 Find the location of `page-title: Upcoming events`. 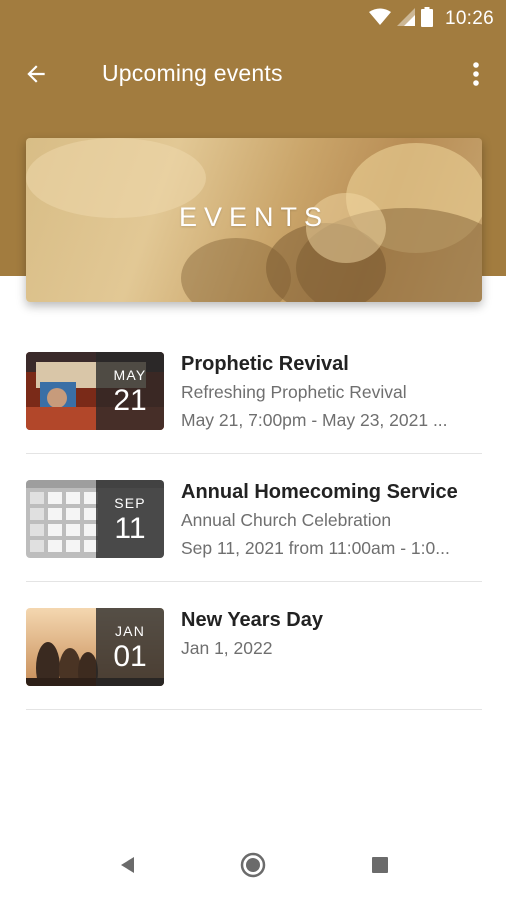

page-title: Upcoming events is located at coordinates (192, 73).